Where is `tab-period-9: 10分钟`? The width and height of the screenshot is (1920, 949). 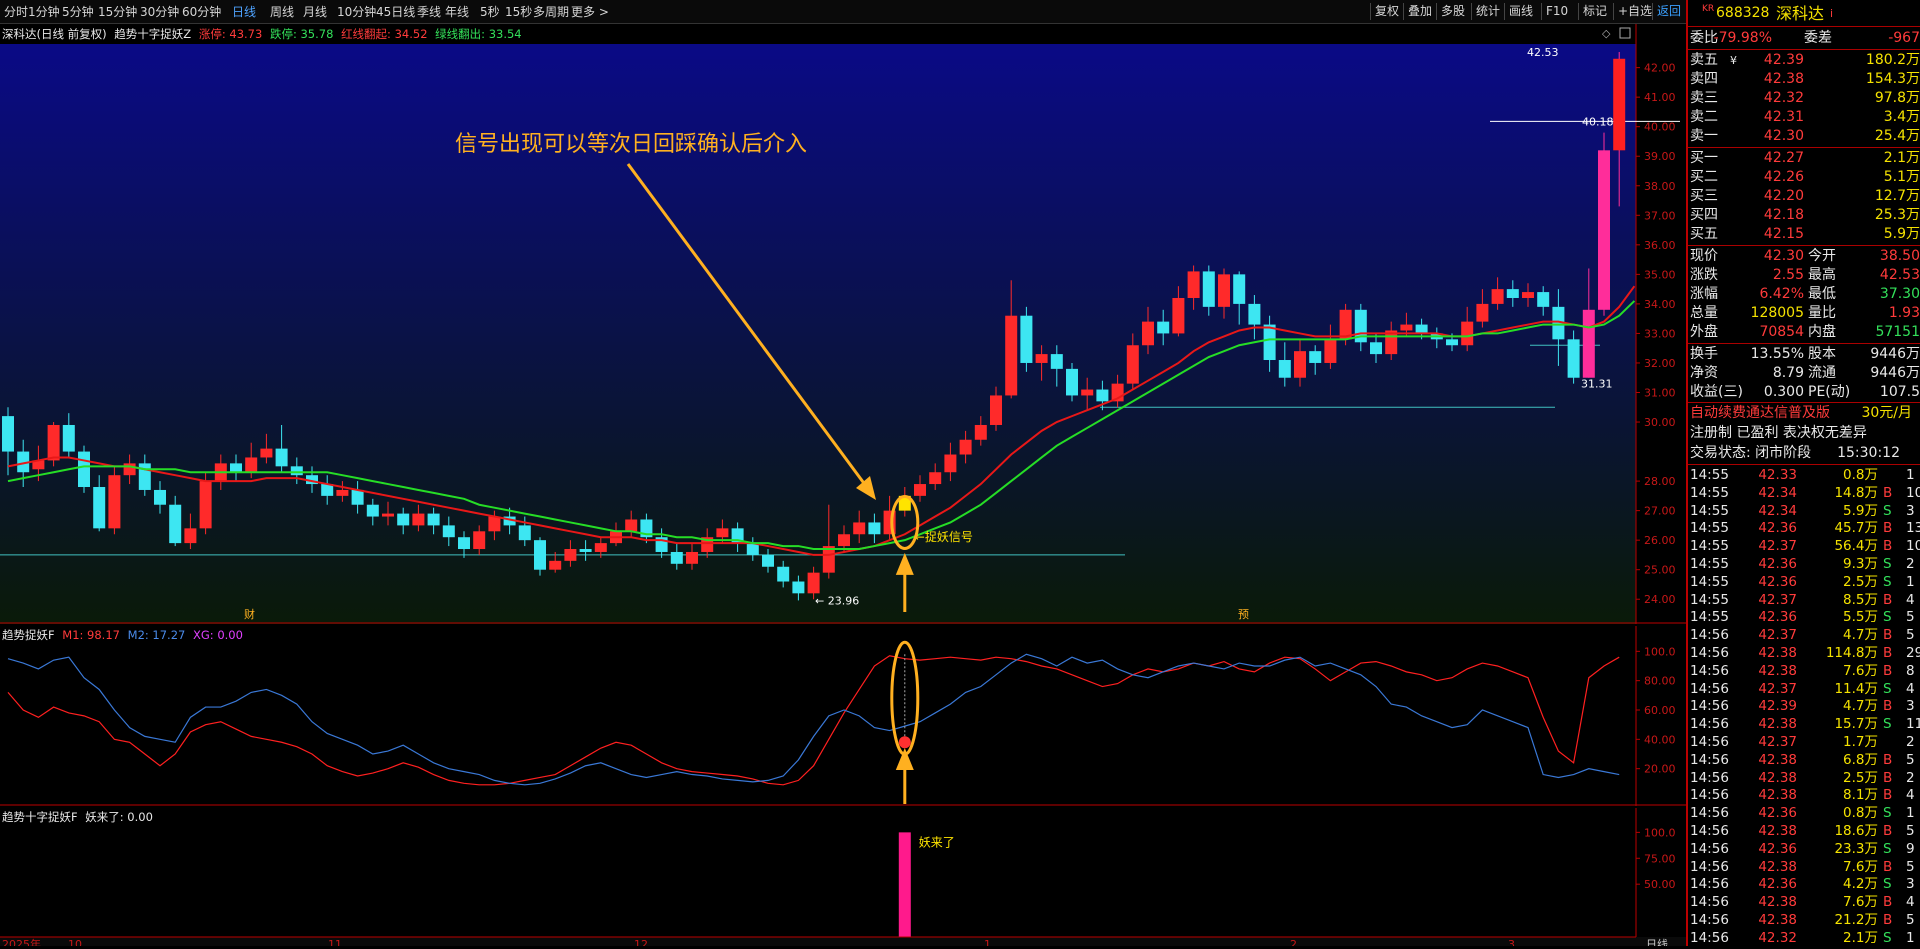
tab-period-9: 10分钟 is located at coordinates (356, 12).